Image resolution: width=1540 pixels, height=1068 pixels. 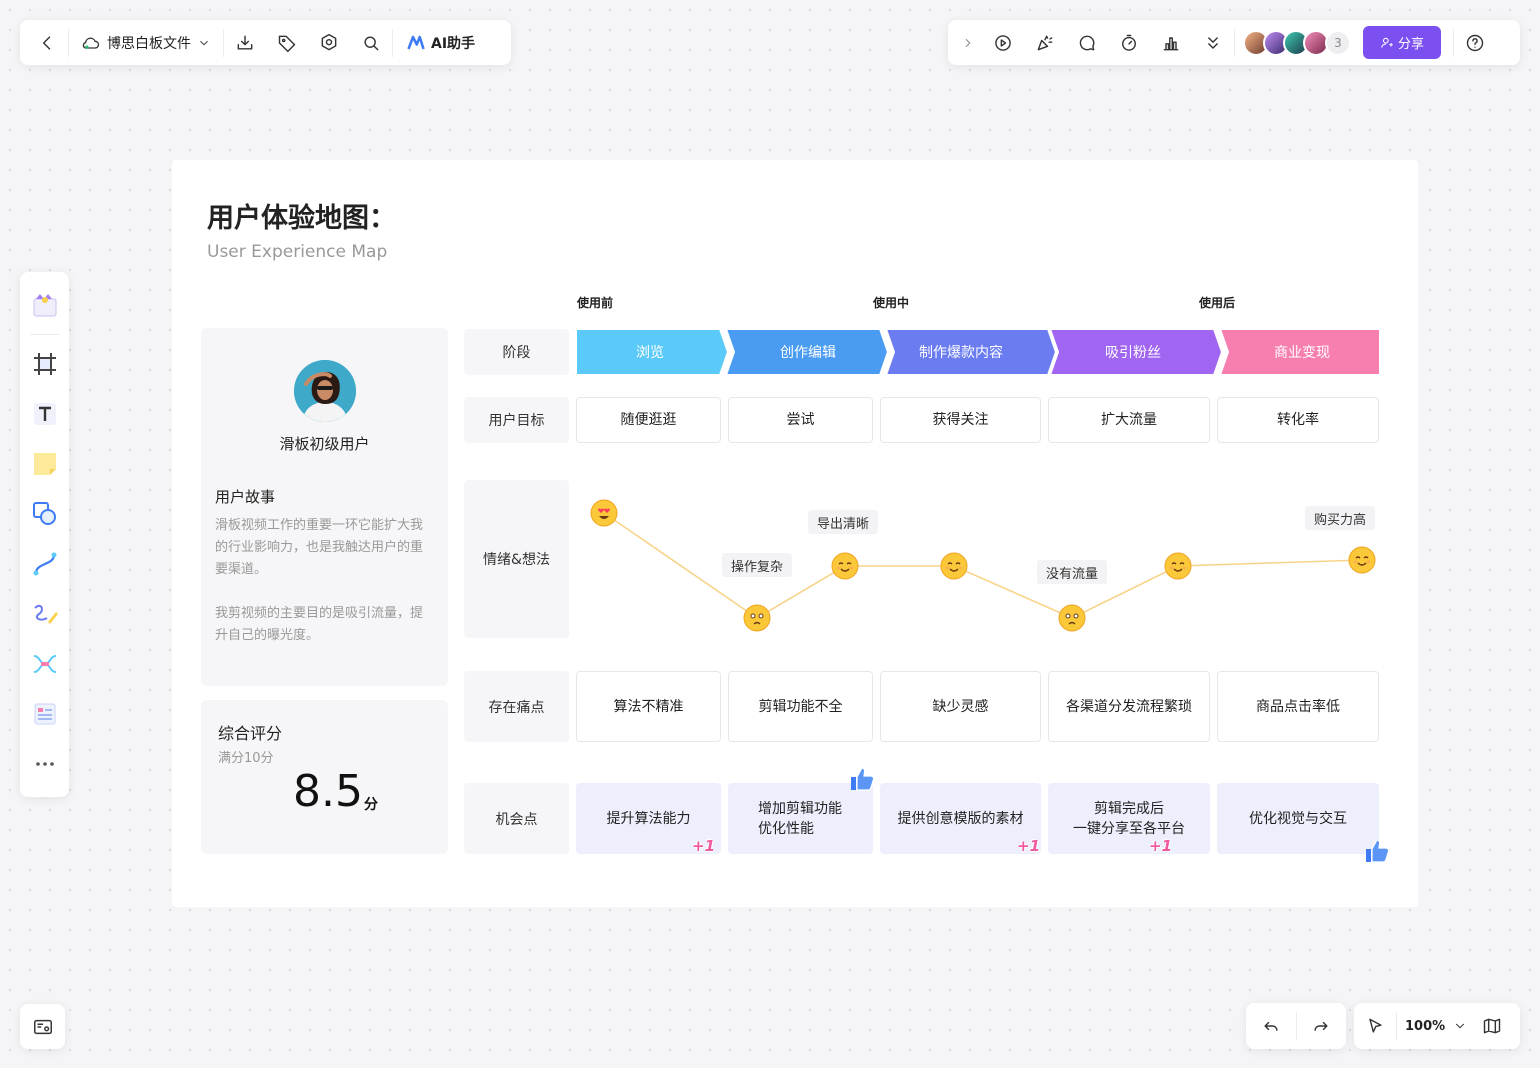 I want to click on pain-cell: 剪辑功能不全, so click(x=800, y=706).